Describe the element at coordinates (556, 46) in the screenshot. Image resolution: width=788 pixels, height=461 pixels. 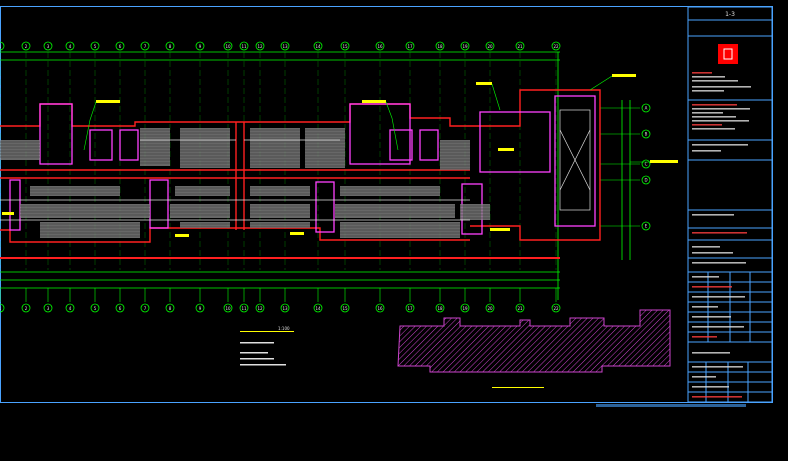
I see `axis-label-top: 22` at that location.